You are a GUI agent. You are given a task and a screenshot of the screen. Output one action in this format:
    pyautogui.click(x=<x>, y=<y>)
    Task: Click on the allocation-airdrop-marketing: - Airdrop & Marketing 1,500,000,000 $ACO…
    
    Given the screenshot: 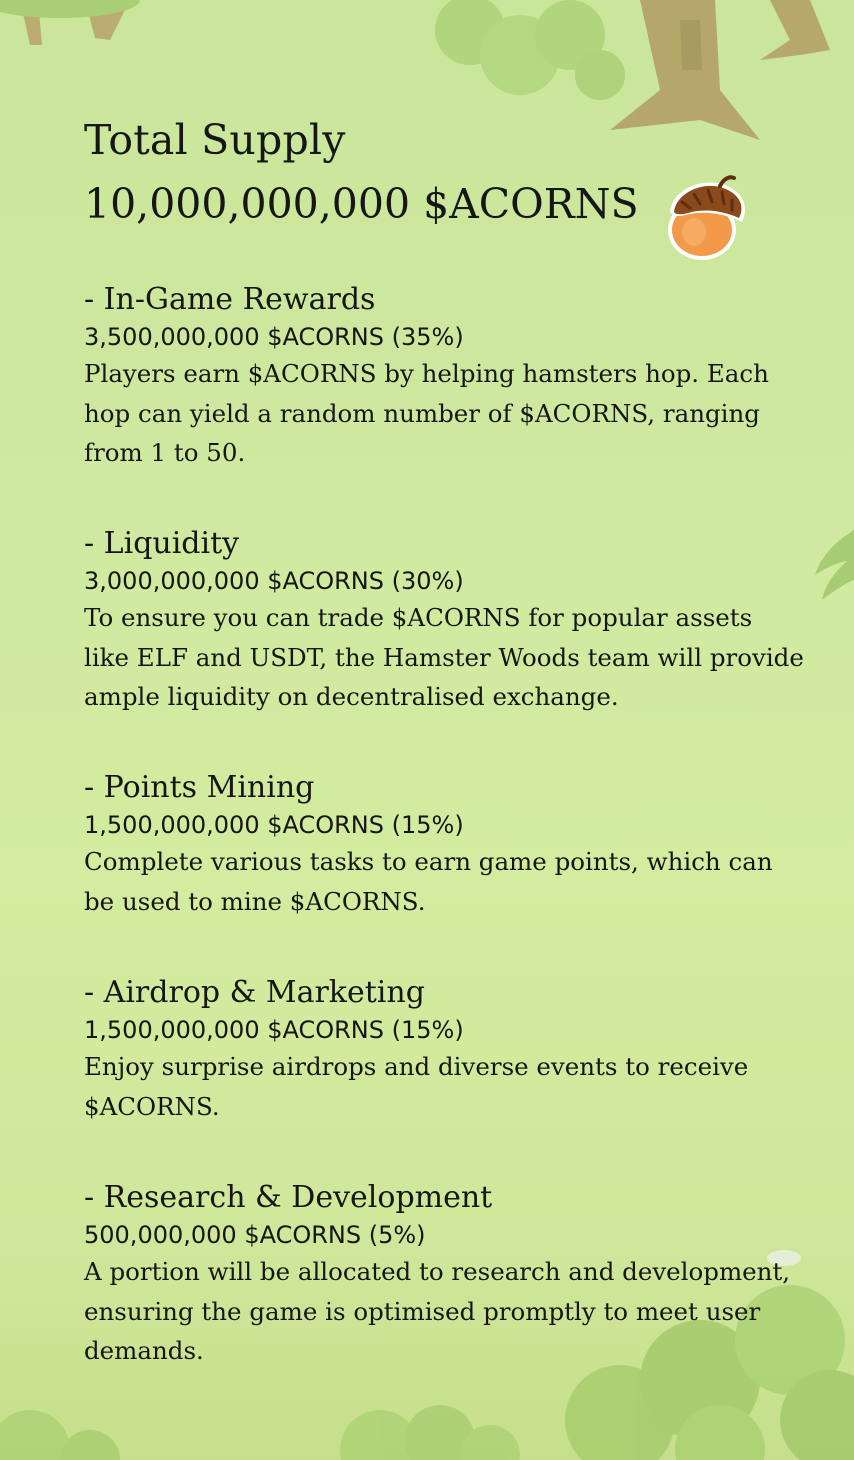 What is the action you would take?
    pyautogui.click(x=444, y=1049)
    